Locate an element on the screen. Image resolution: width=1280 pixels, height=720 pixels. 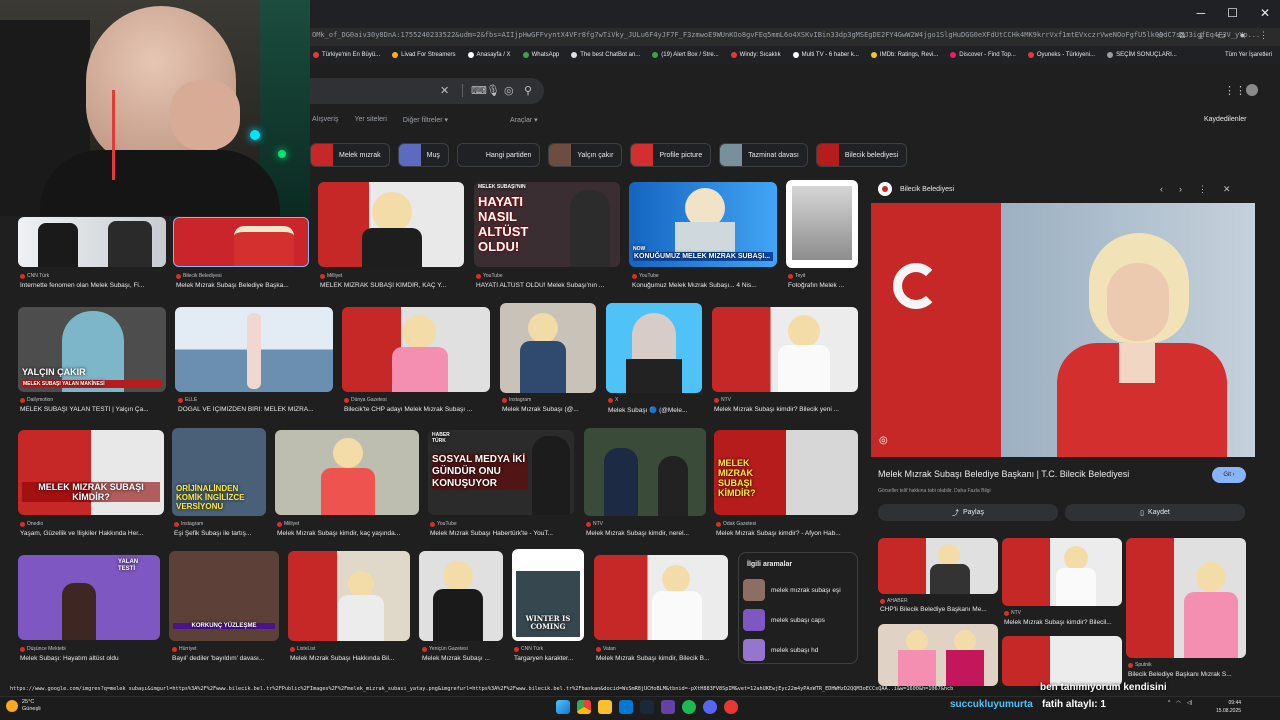
twitch-icon is located at coordinates (668, 707).